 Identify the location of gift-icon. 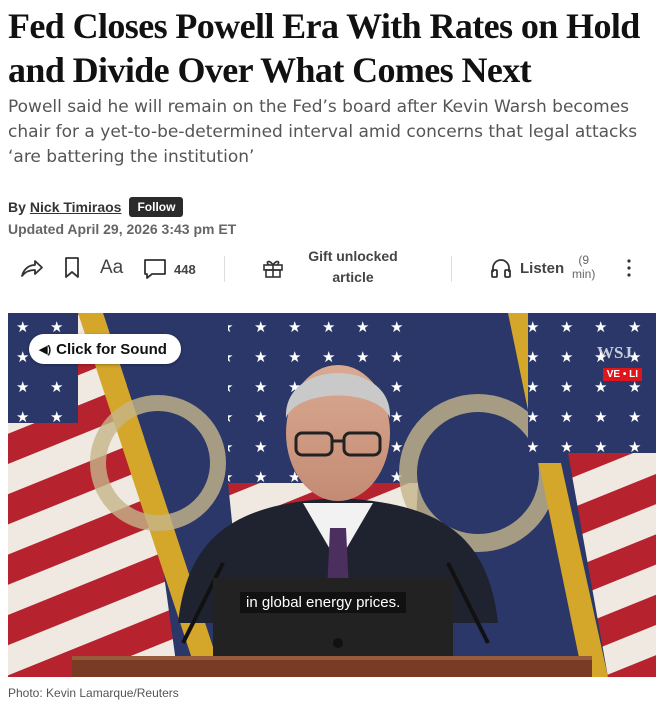
(273, 269).